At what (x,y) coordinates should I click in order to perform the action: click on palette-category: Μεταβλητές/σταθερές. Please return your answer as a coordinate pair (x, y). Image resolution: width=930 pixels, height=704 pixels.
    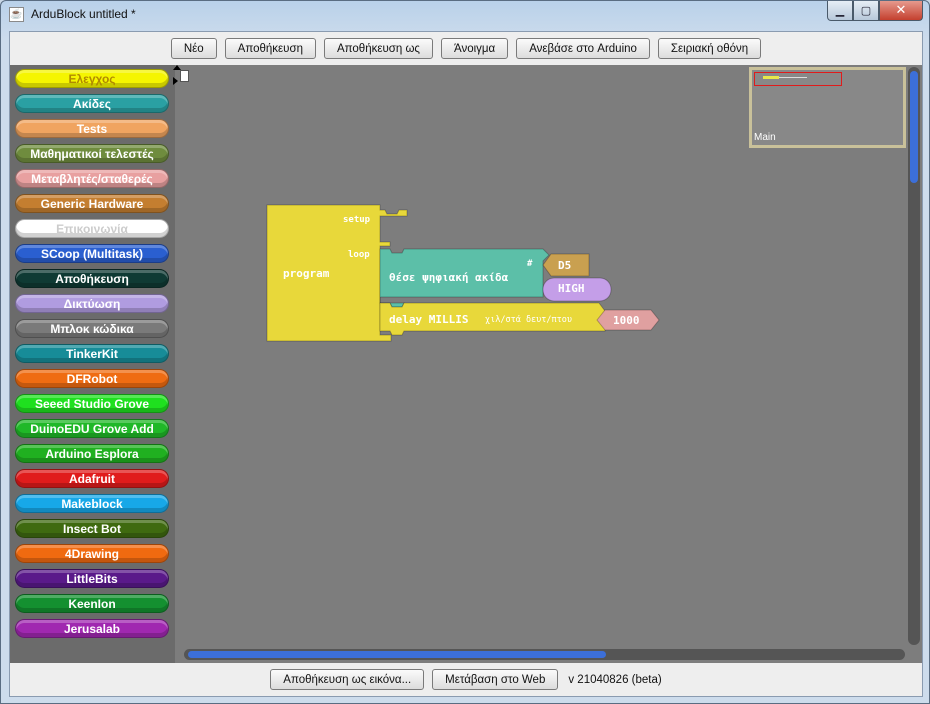
    Looking at the image, I should click on (92, 178).